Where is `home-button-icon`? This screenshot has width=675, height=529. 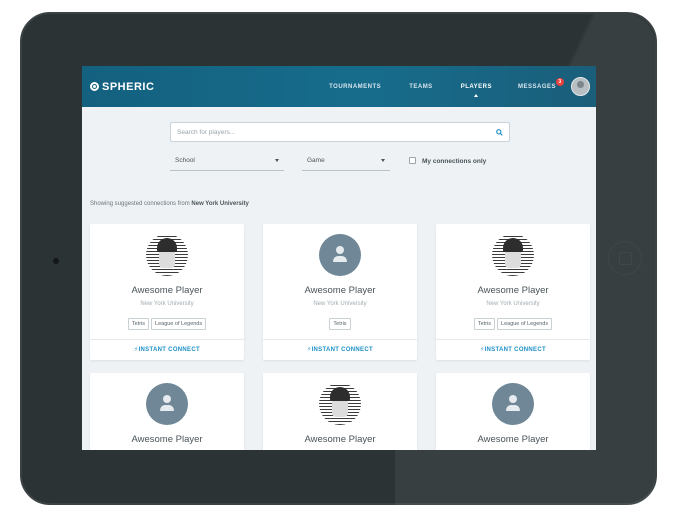 home-button-icon is located at coordinates (625, 258).